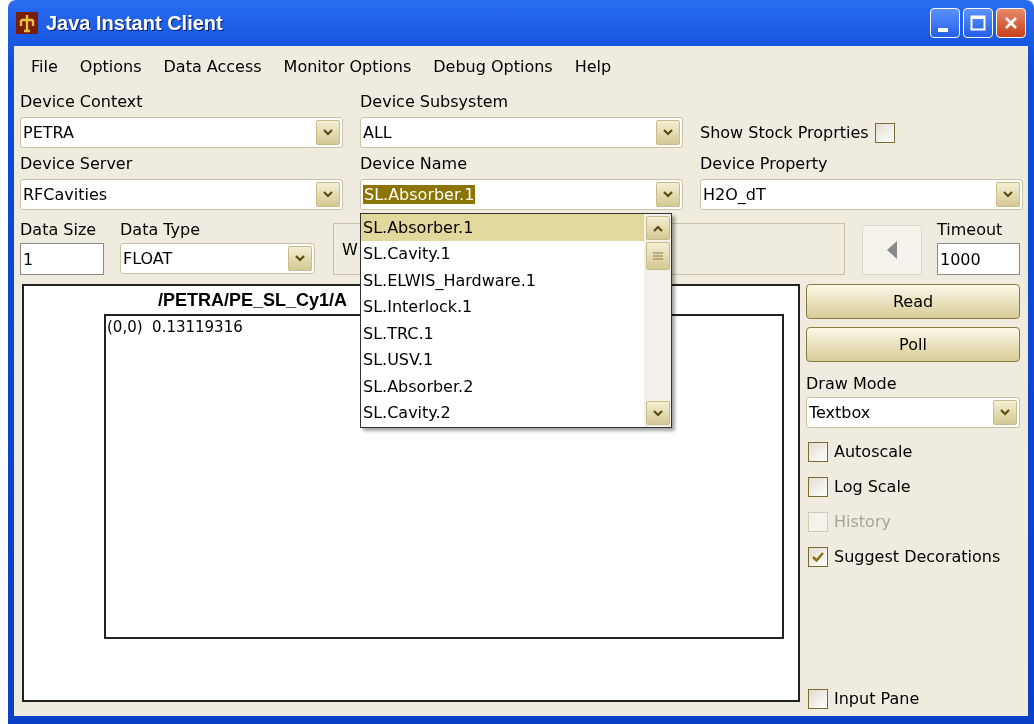 This screenshot has width=1034, height=724. I want to click on checkbox-label: Input Pane, so click(877, 698).